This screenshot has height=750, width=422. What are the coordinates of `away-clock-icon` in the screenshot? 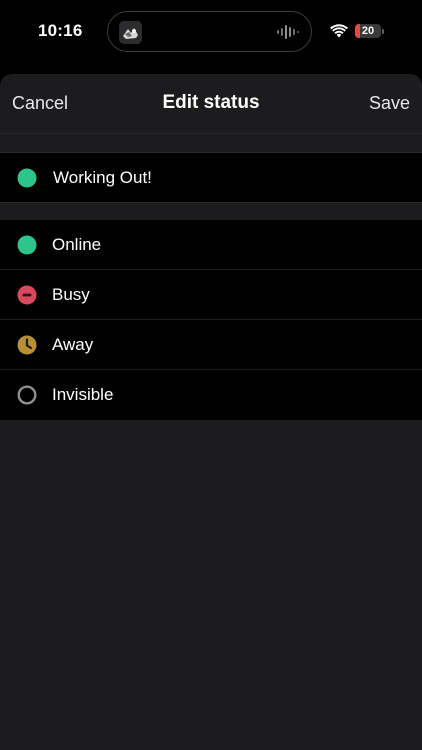 It's located at (27, 347).